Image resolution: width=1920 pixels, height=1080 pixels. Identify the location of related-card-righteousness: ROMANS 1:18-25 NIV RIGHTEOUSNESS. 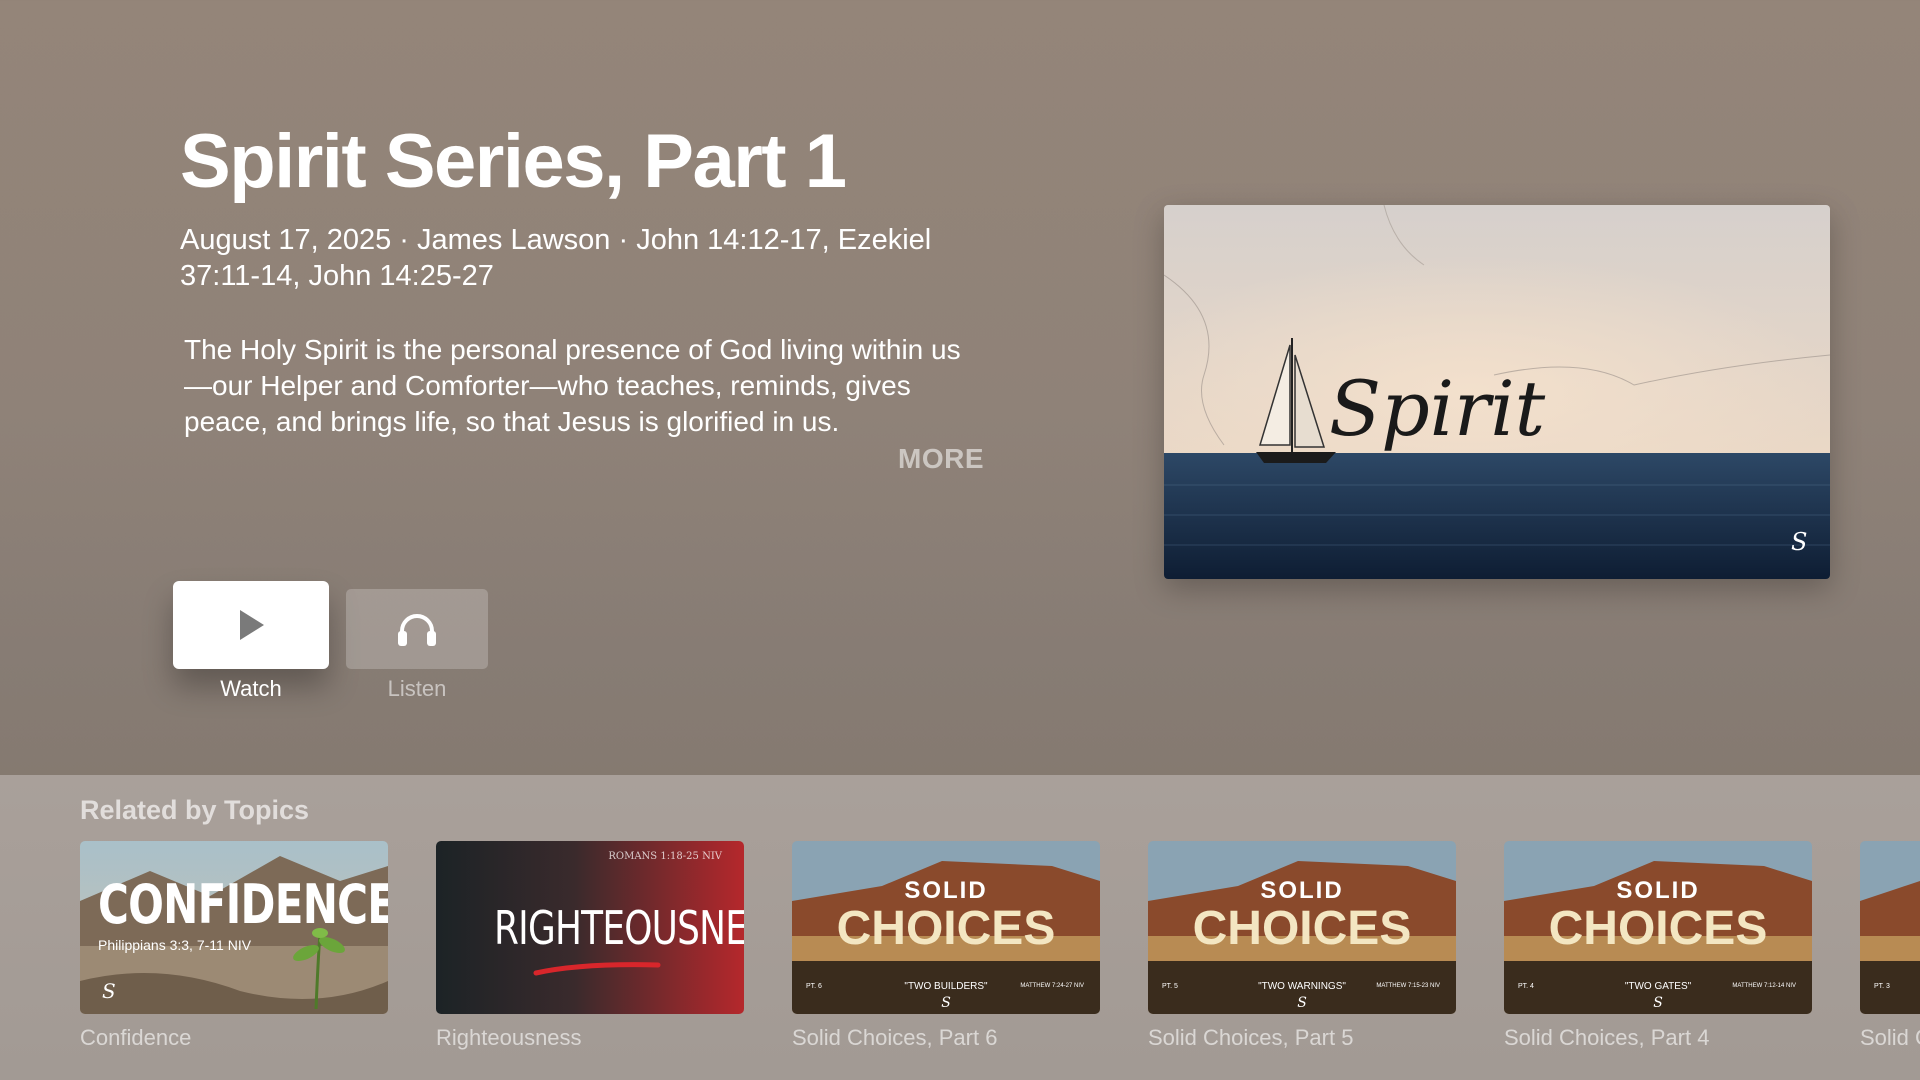
(590, 927).